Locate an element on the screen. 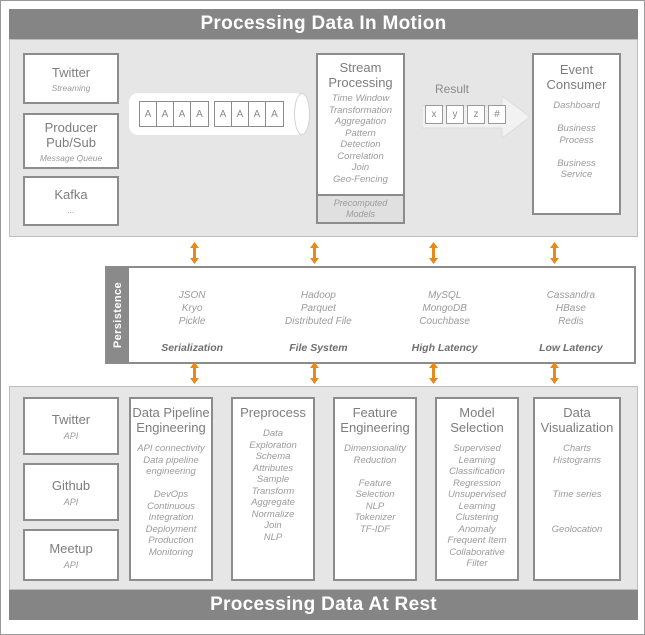 The width and height of the screenshot is (645, 635). result-cell: # is located at coordinates (497, 114).